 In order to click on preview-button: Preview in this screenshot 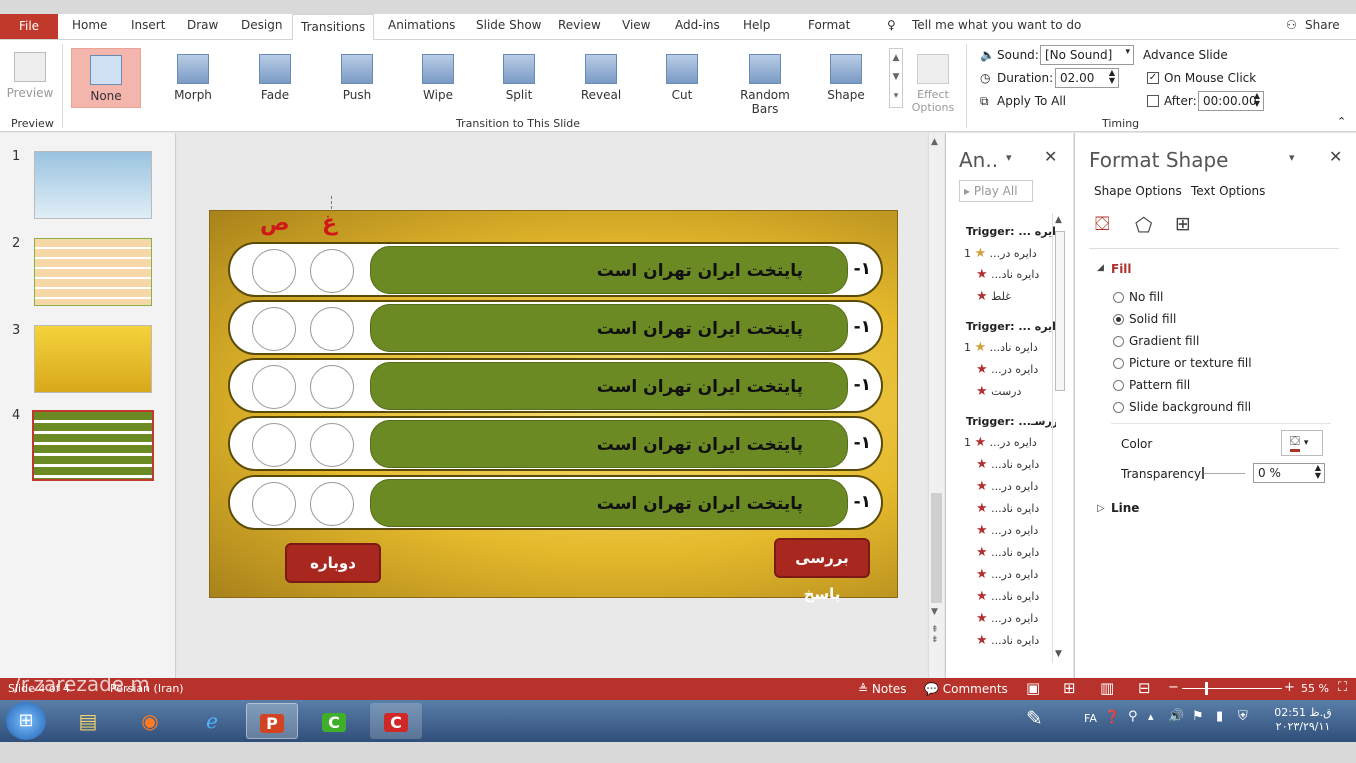, I will do `click(30, 76)`.